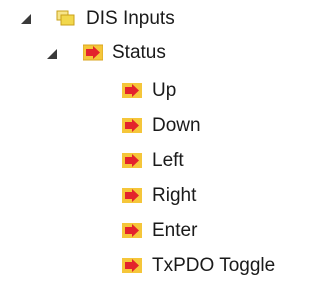  I want to click on tree-node-enter: Enter, so click(155, 231).